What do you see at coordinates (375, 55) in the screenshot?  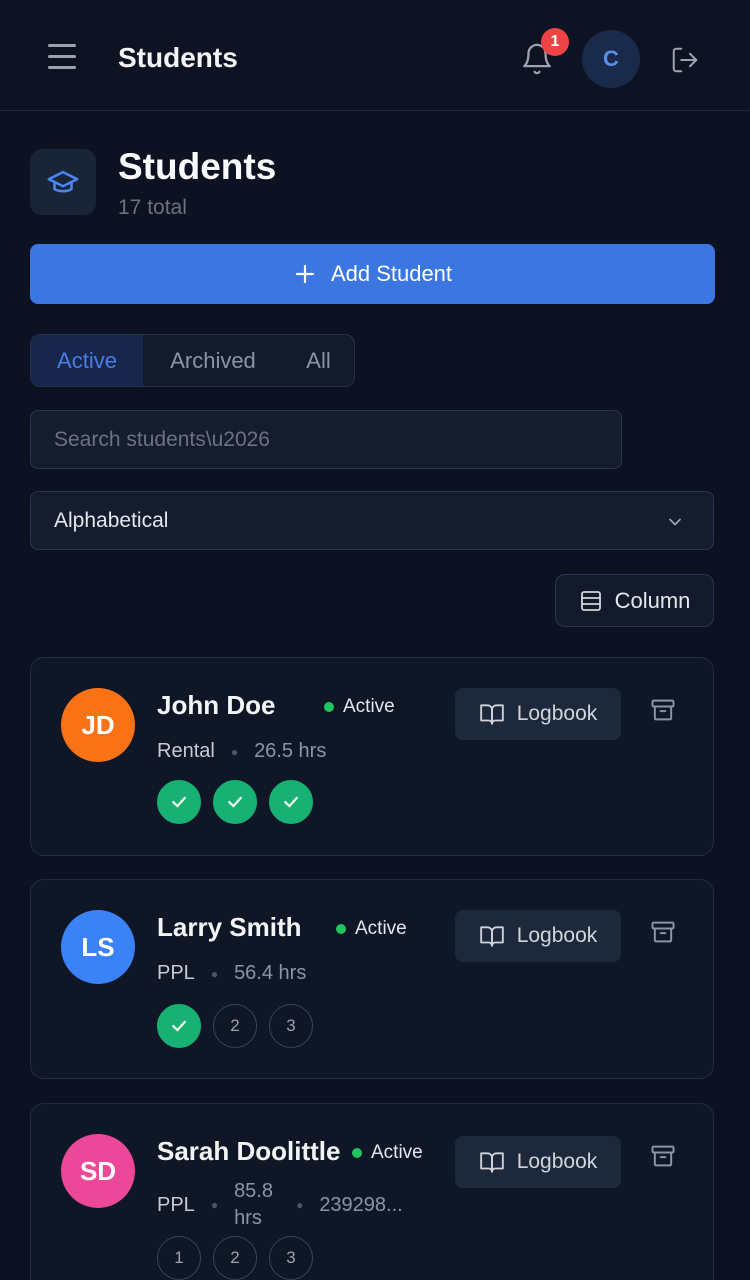 I see `top-bar: Students 1 C` at bounding box center [375, 55].